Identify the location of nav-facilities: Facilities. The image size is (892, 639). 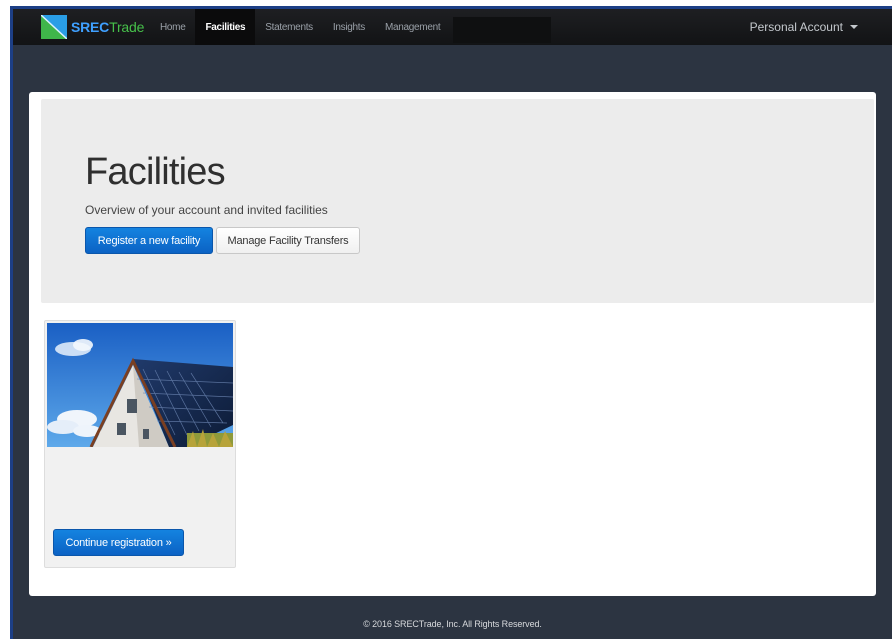
(225, 27).